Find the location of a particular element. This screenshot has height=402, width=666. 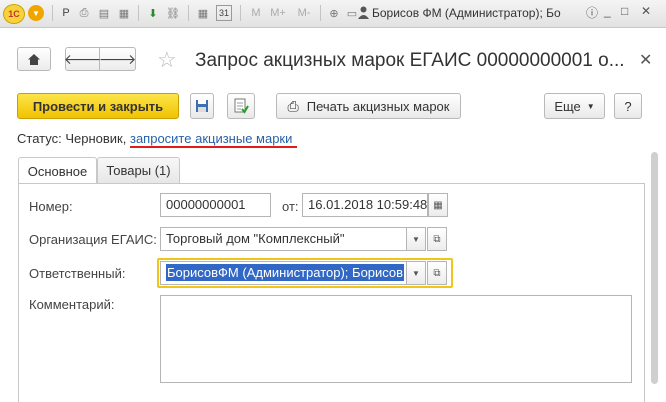

post-document-icon is located at coordinates (241, 106).